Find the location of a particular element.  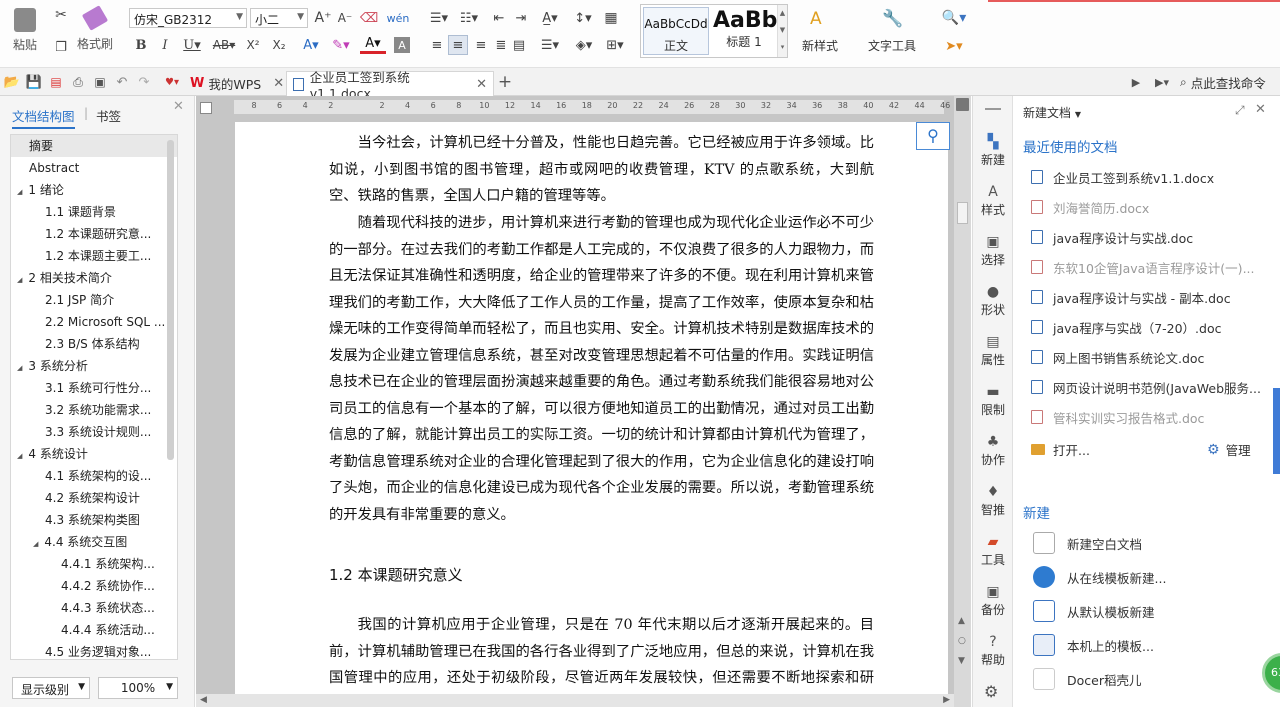

outline-scrollbar is located at coordinates (170, 300).